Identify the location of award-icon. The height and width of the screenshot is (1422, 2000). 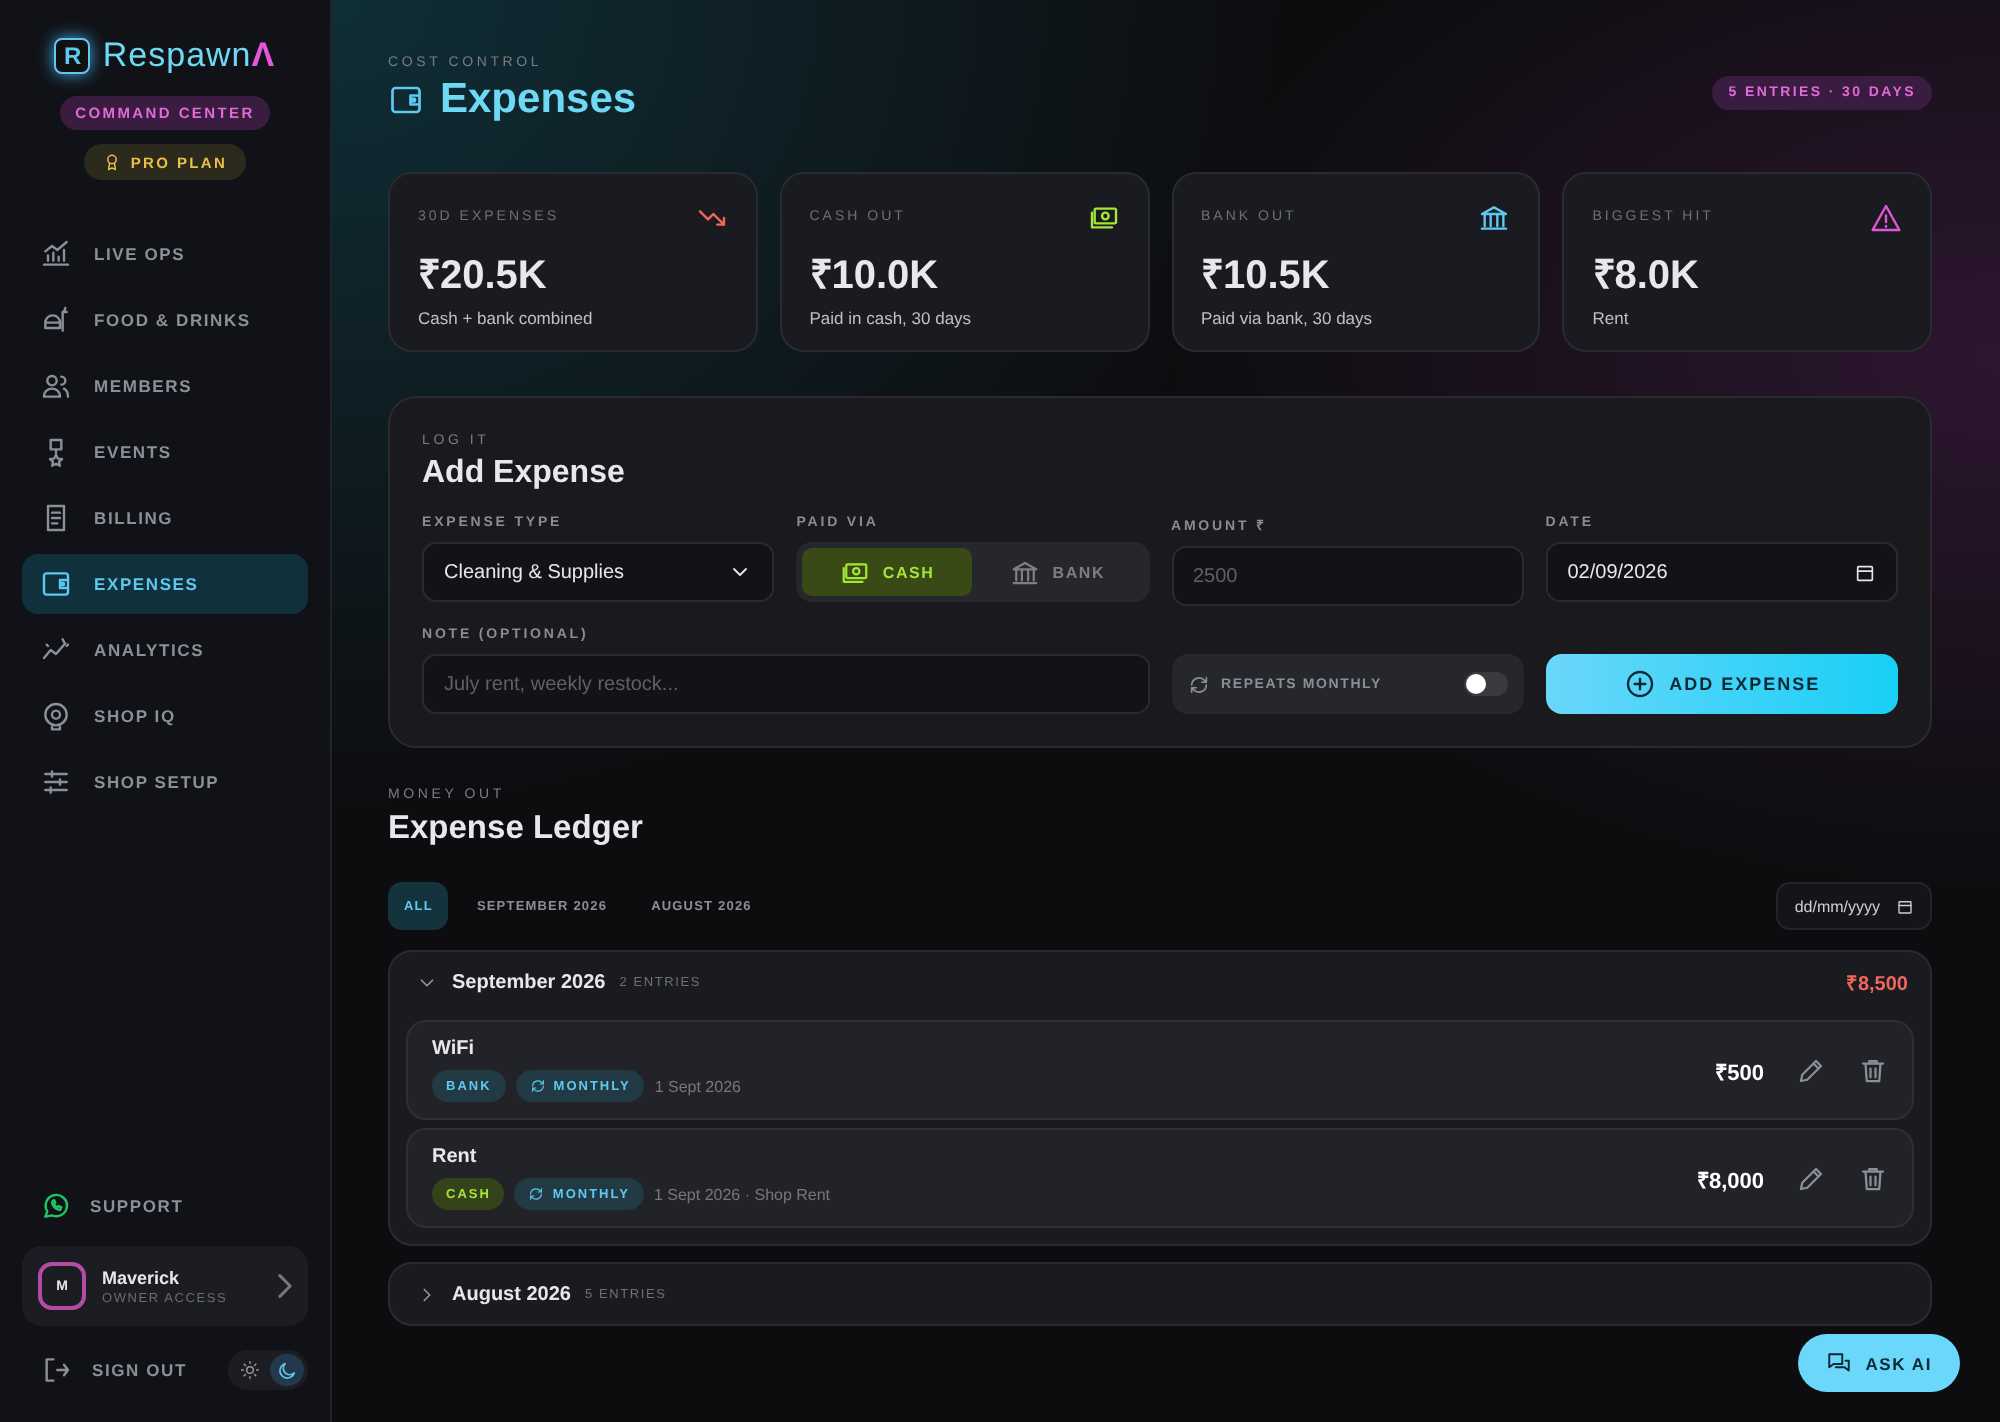
(112, 162).